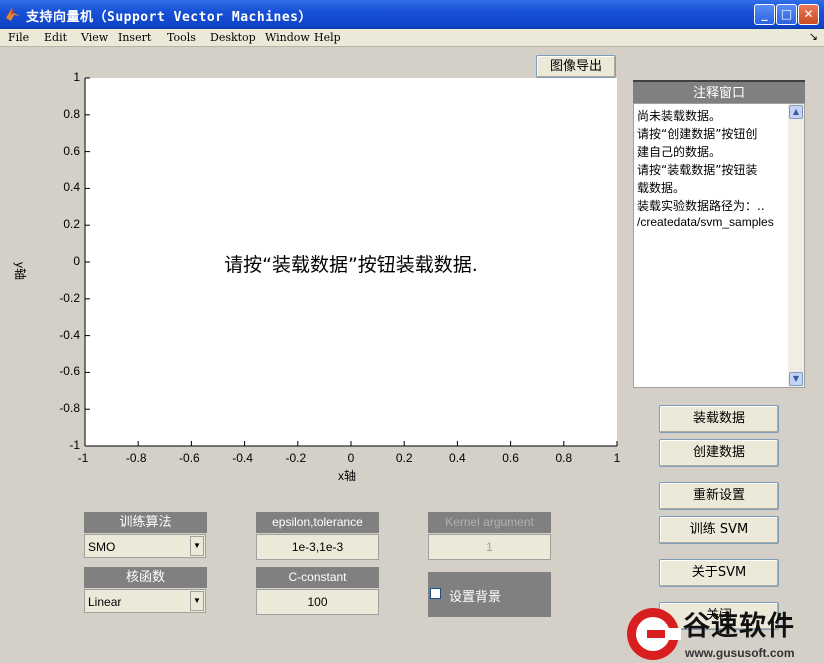 This screenshot has height=663, width=824. I want to click on c-constant-label: C-constant, so click(317, 577).